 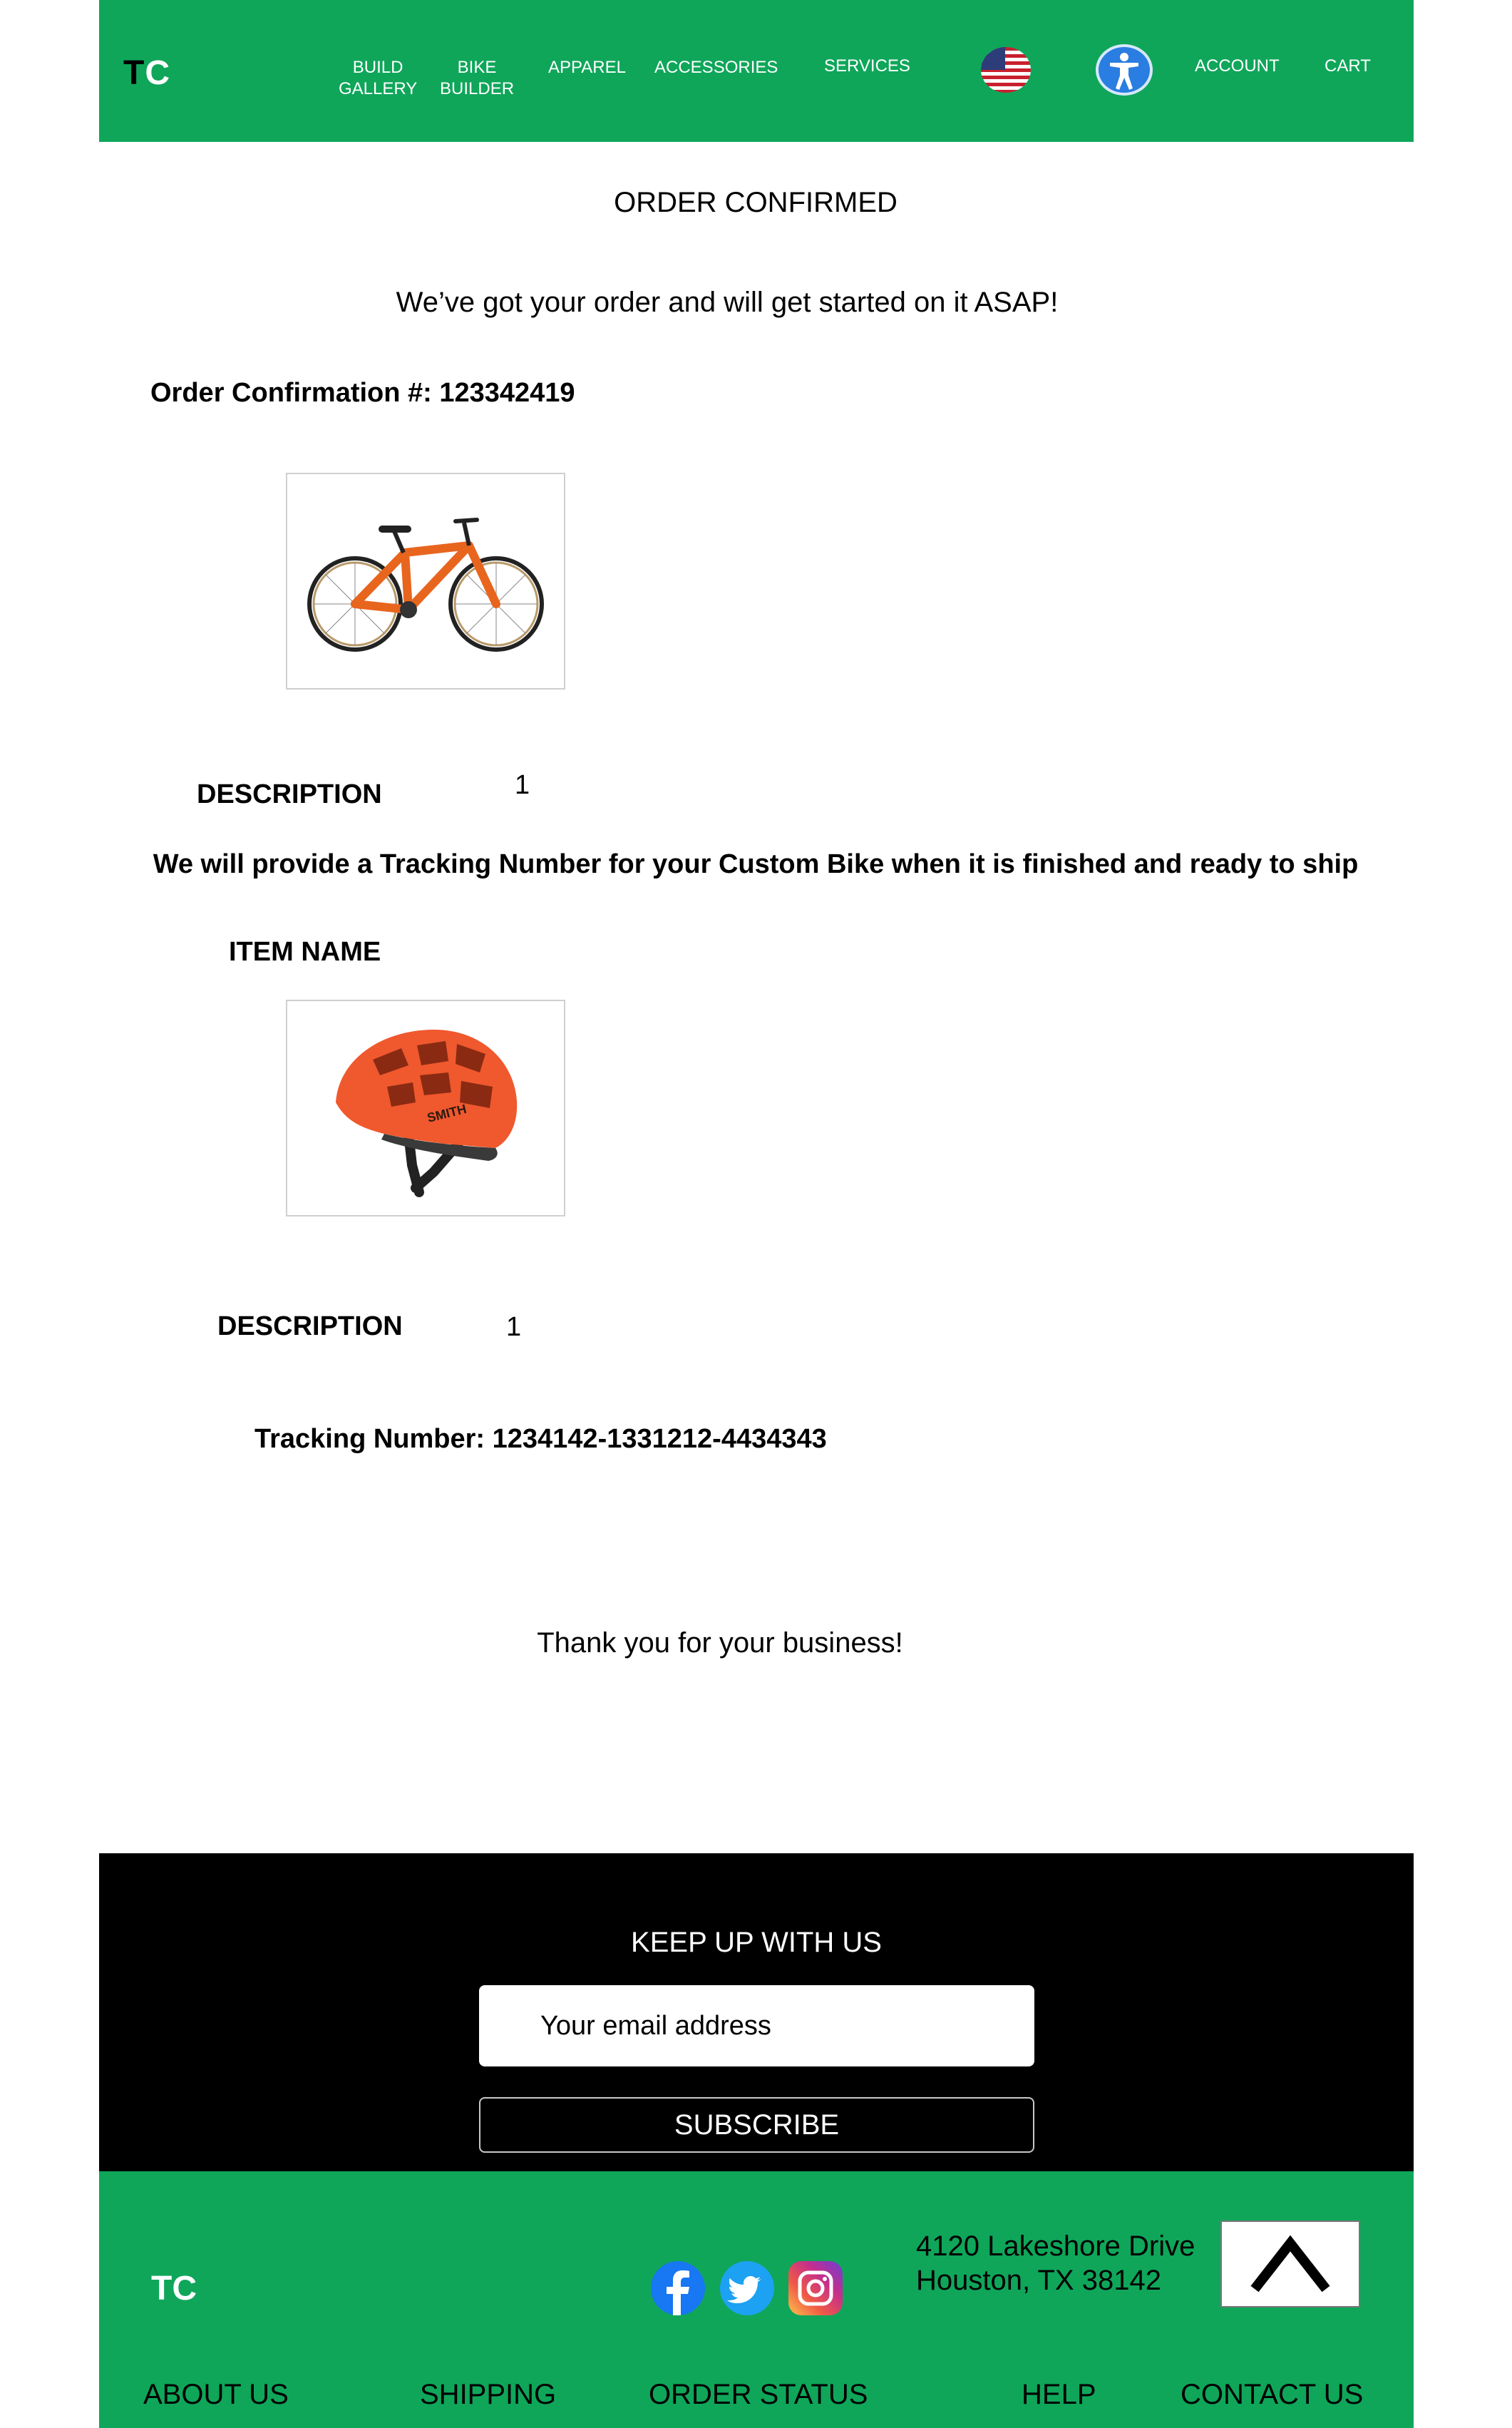 What do you see at coordinates (540, 1439) in the screenshot?
I see `tracking-number: Tracking Number: 1234142-1331212-4434343` at bounding box center [540, 1439].